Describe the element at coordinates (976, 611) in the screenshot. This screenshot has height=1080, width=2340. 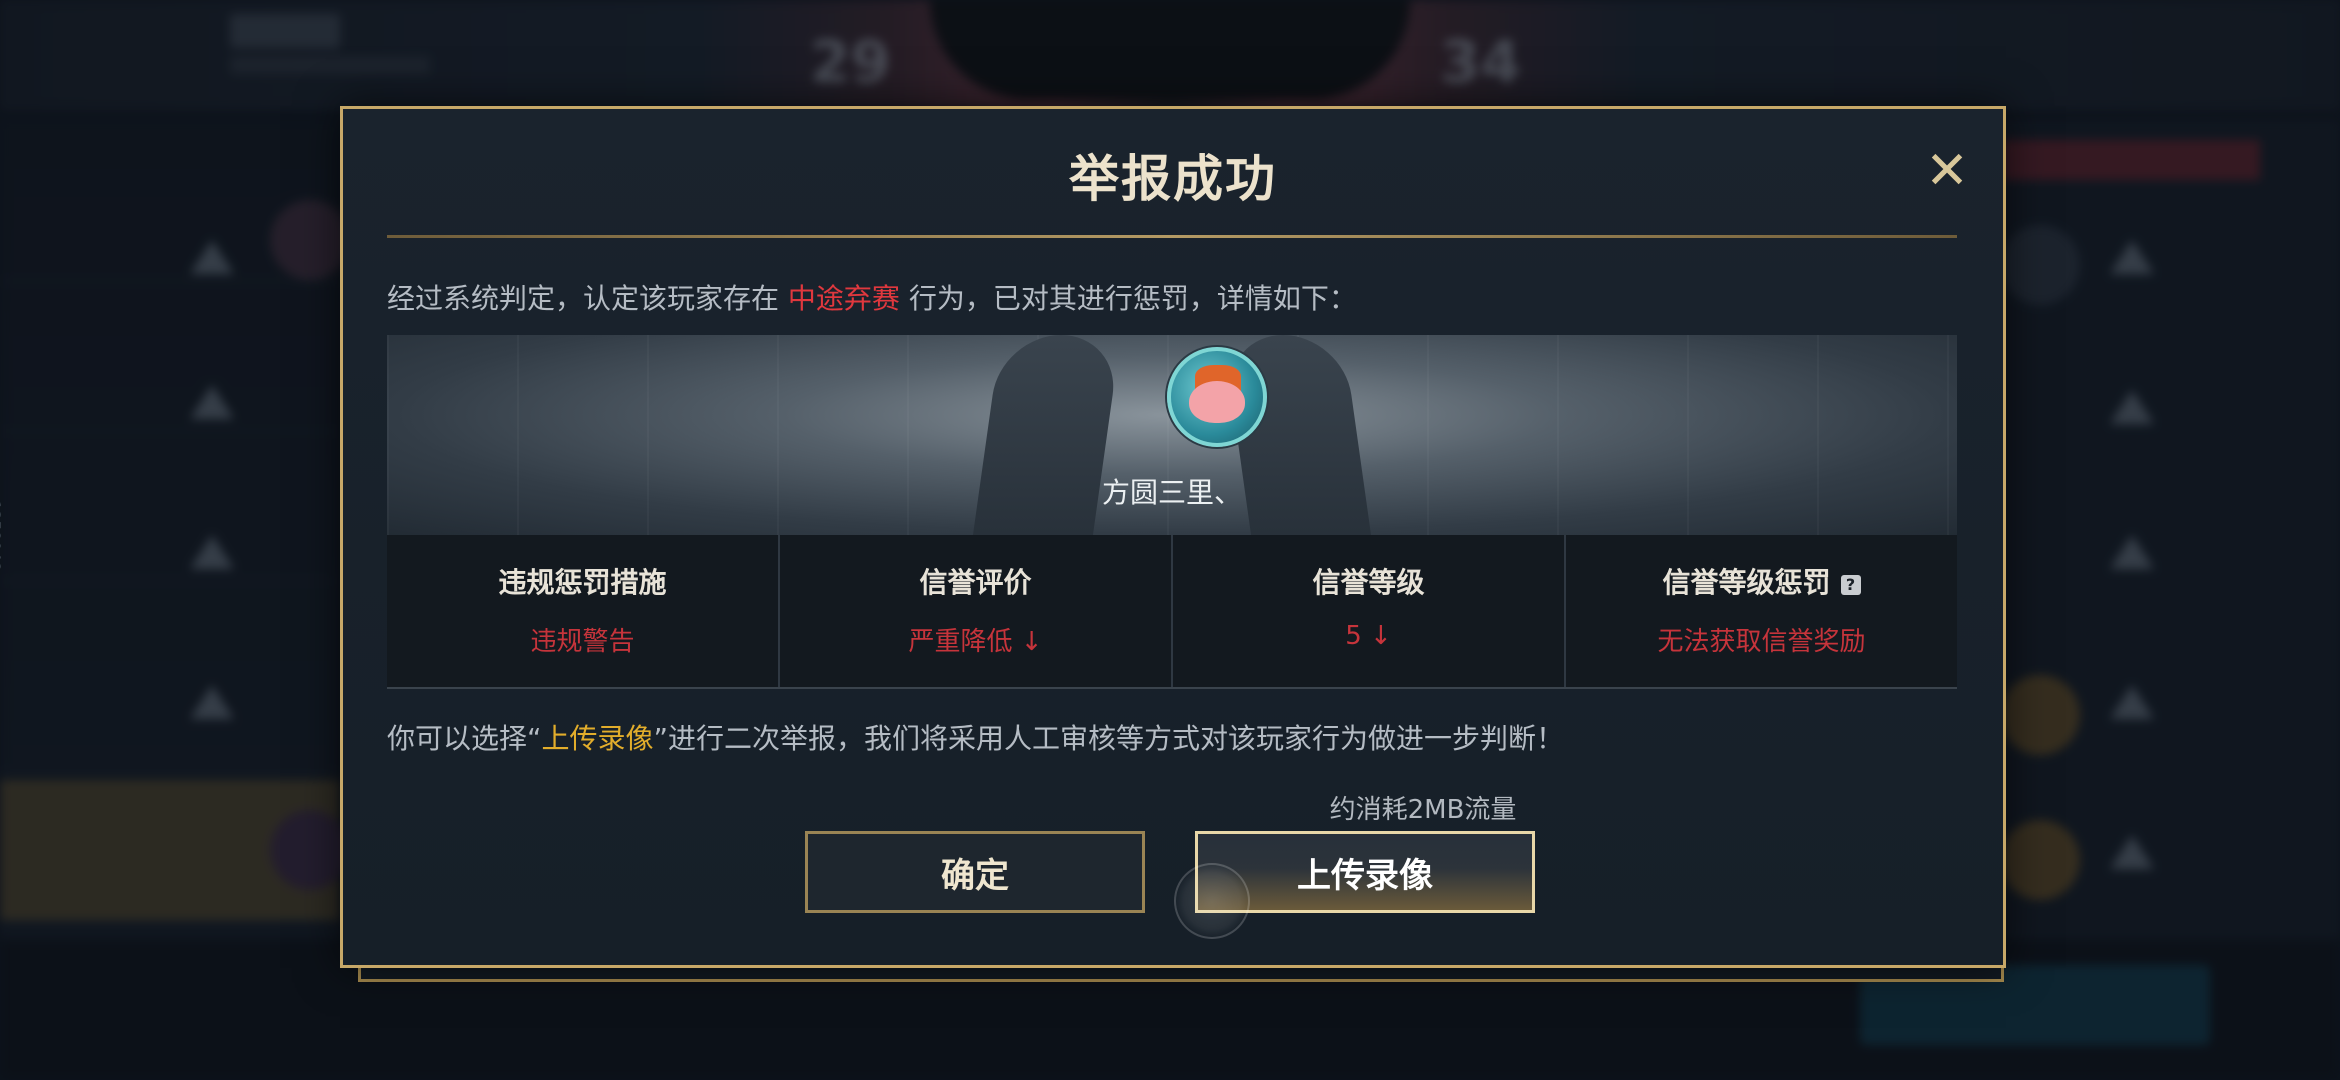
I see `stat-credit-rating: 信誉评价 严重降低 ↓` at that location.